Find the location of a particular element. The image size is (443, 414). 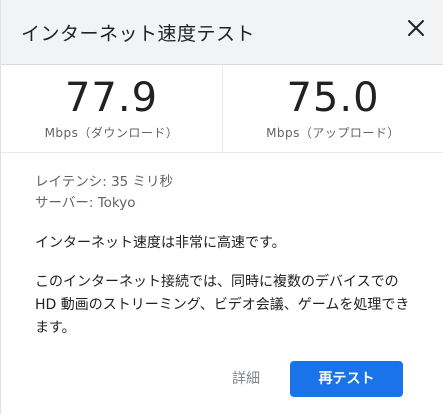

close-icon is located at coordinates (416, 28).